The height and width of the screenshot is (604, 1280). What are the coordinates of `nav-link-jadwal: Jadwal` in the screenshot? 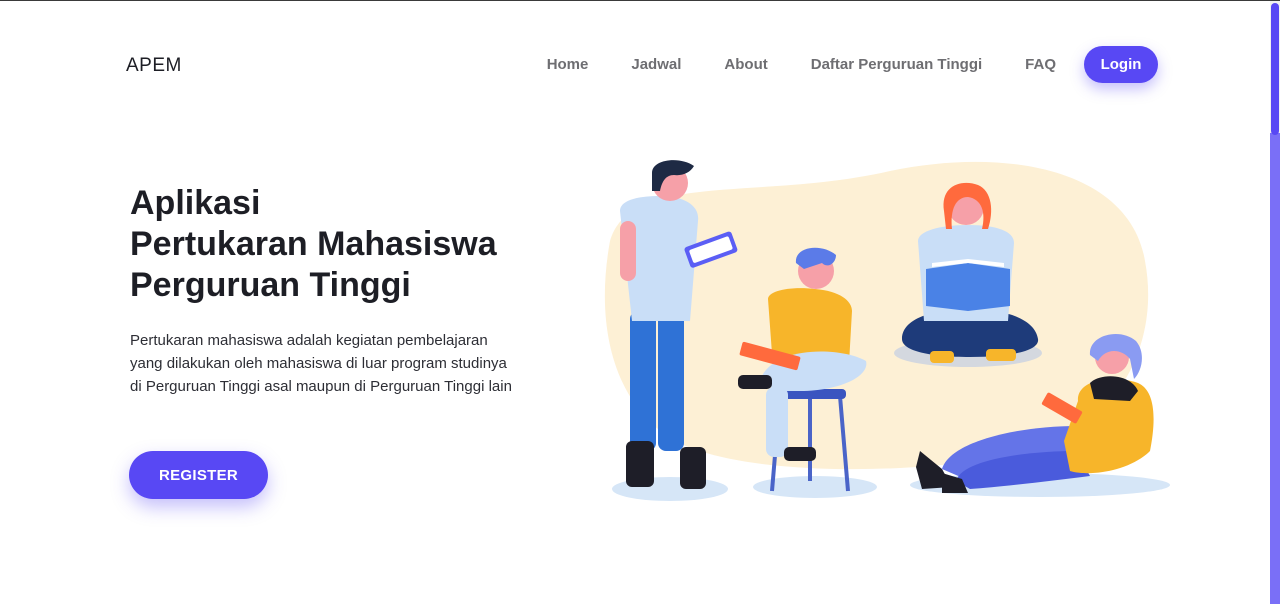 It's located at (656, 64).